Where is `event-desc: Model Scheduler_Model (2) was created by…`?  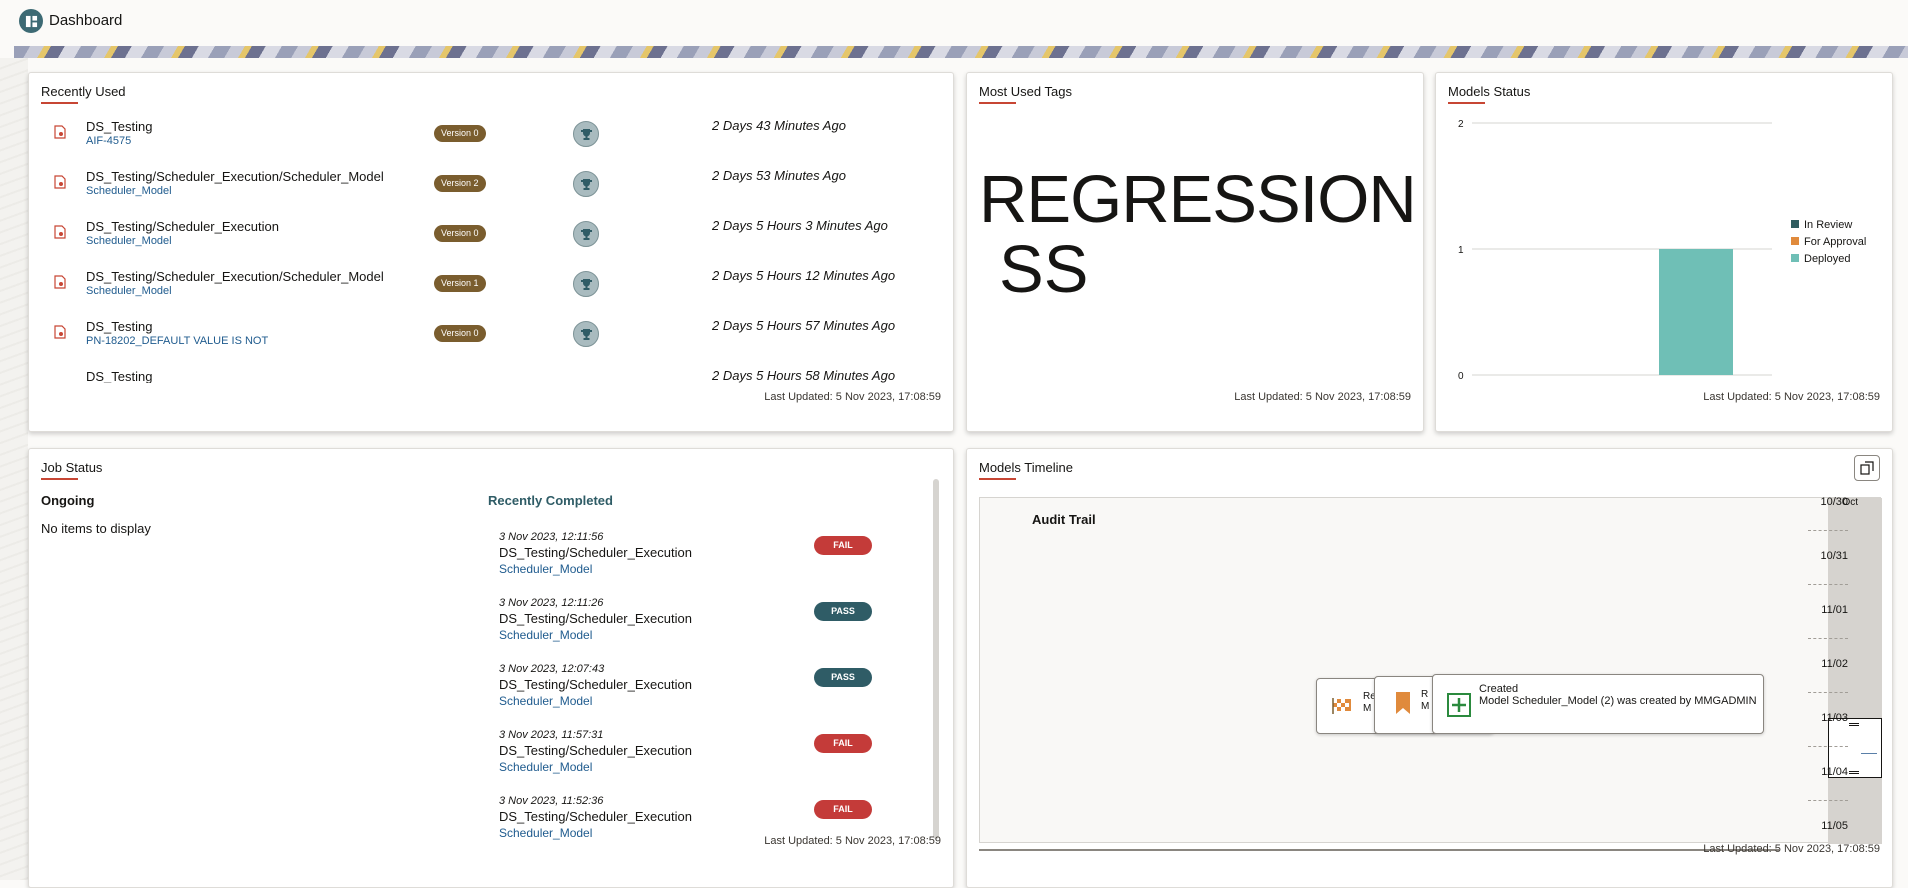 event-desc: Model Scheduler_Model (2) was created by… is located at coordinates (1618, 701).